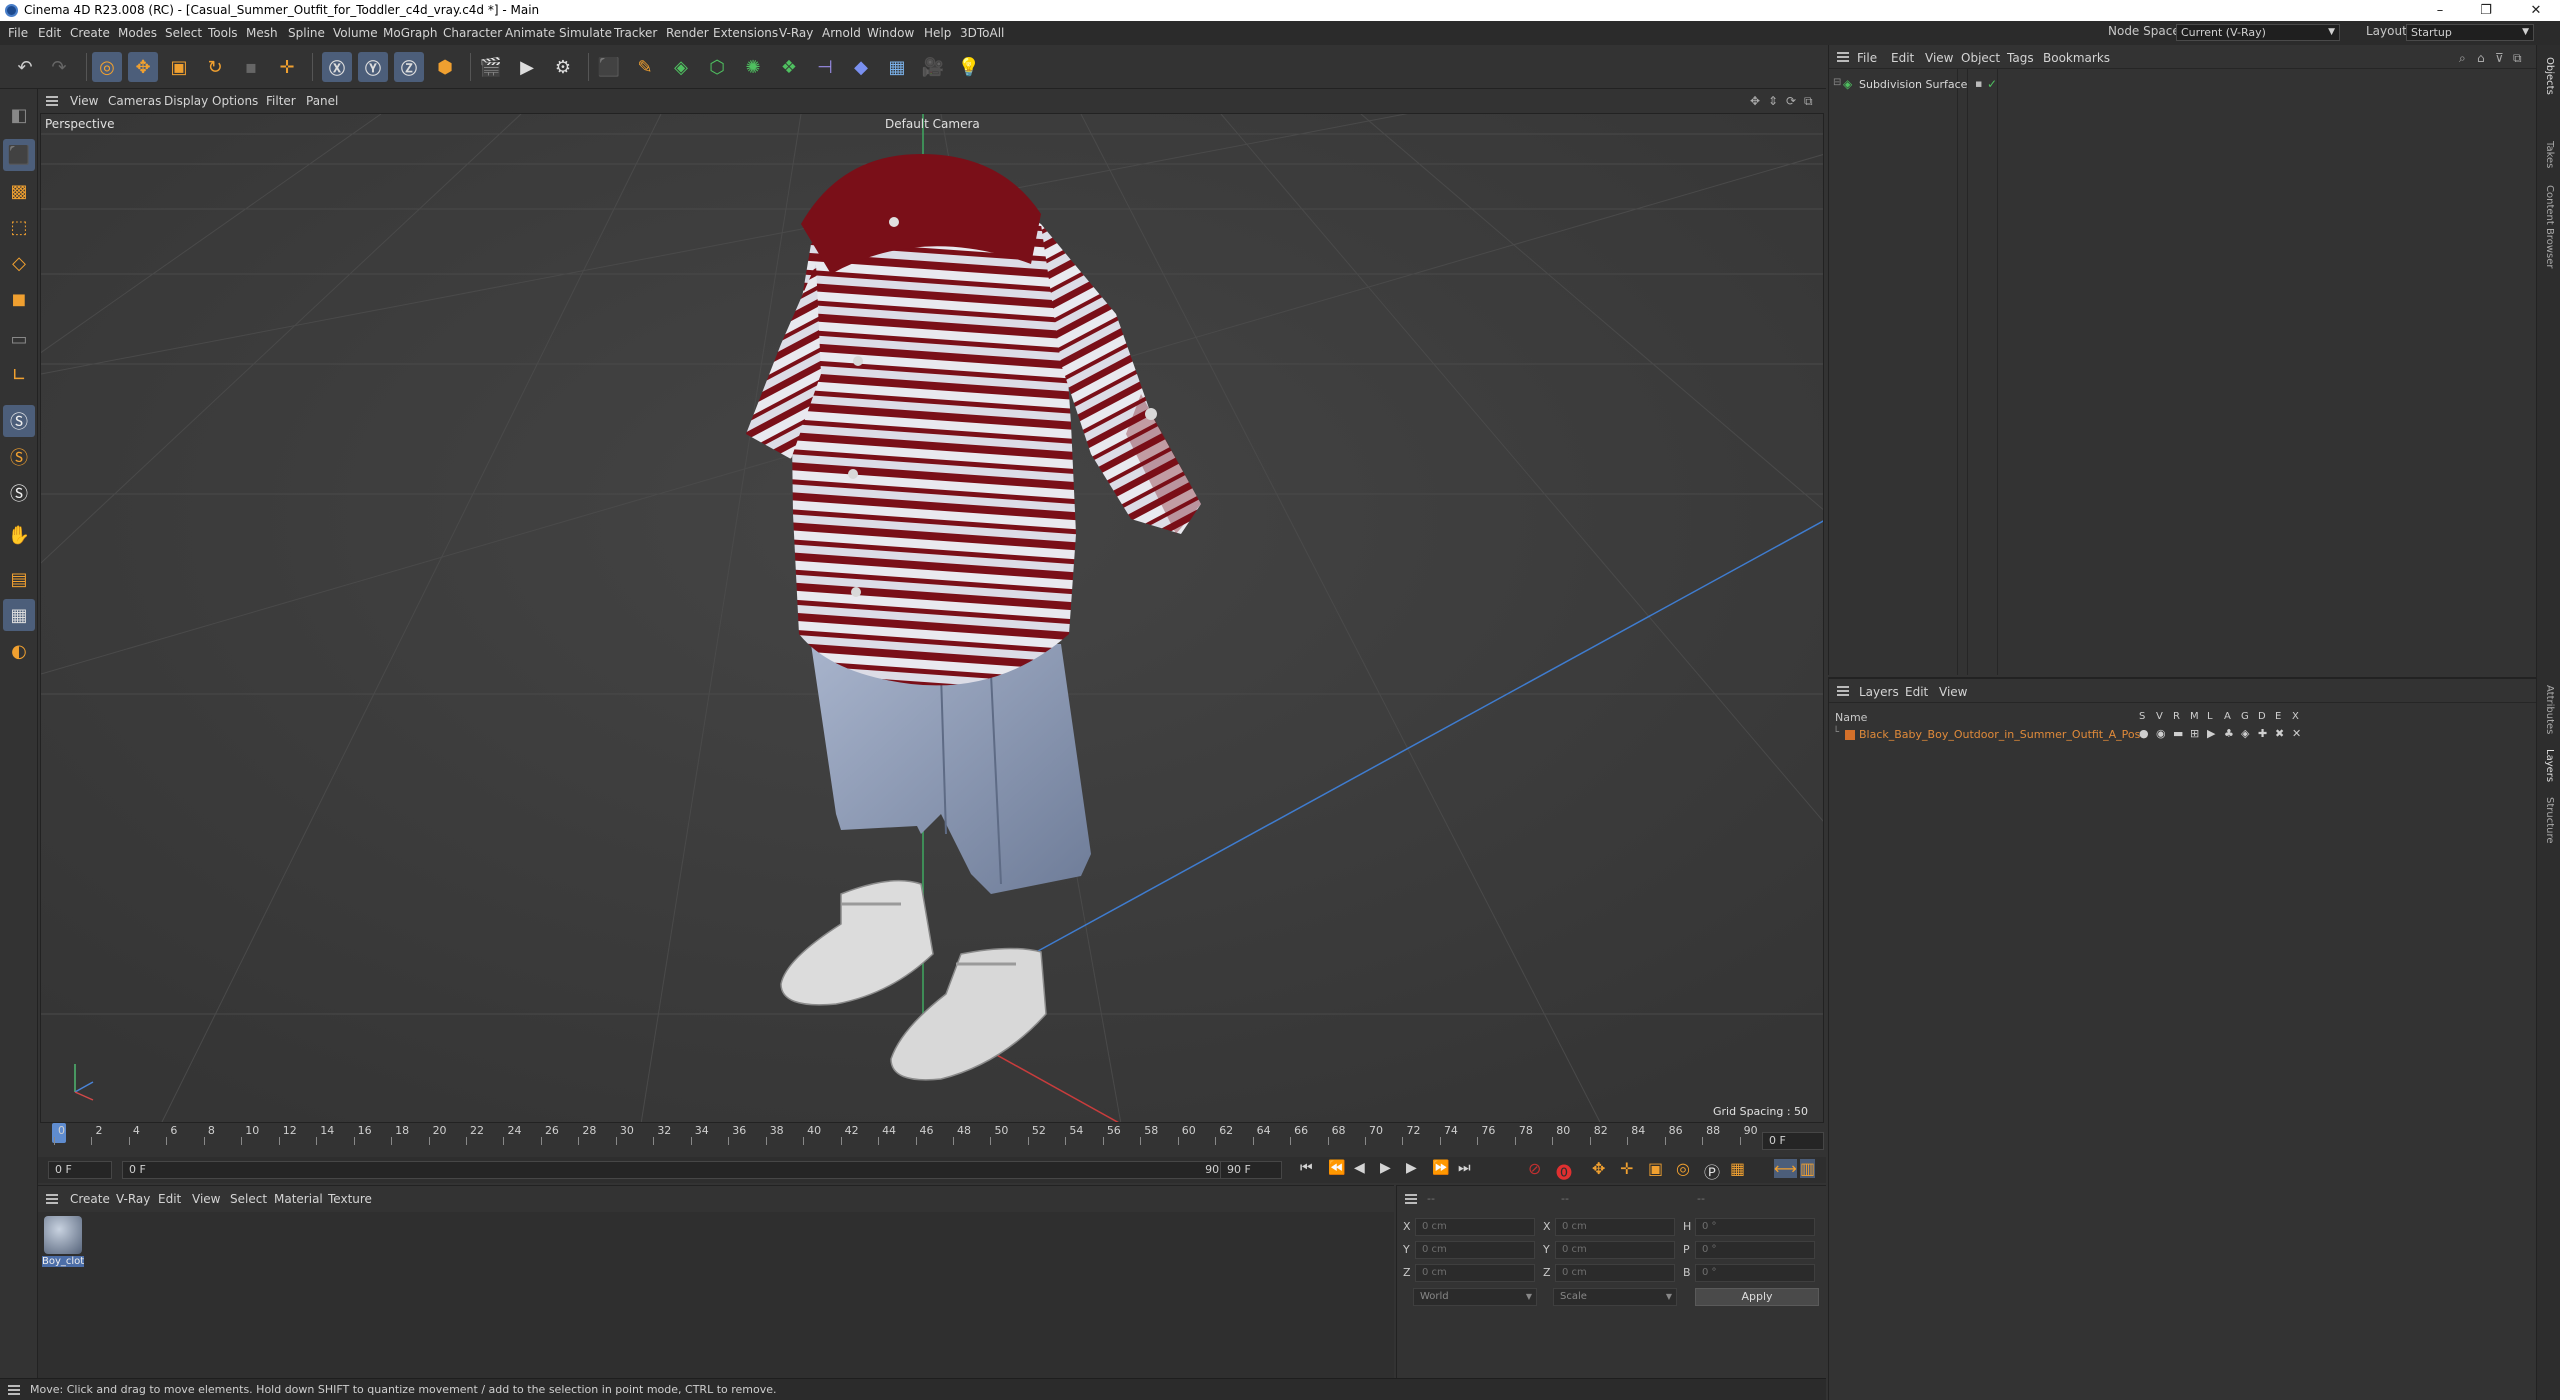 The height and width of the screenshot is (1400, 2560). I want to click on world-coordinates-icon: ⬢, so click(445, 67).